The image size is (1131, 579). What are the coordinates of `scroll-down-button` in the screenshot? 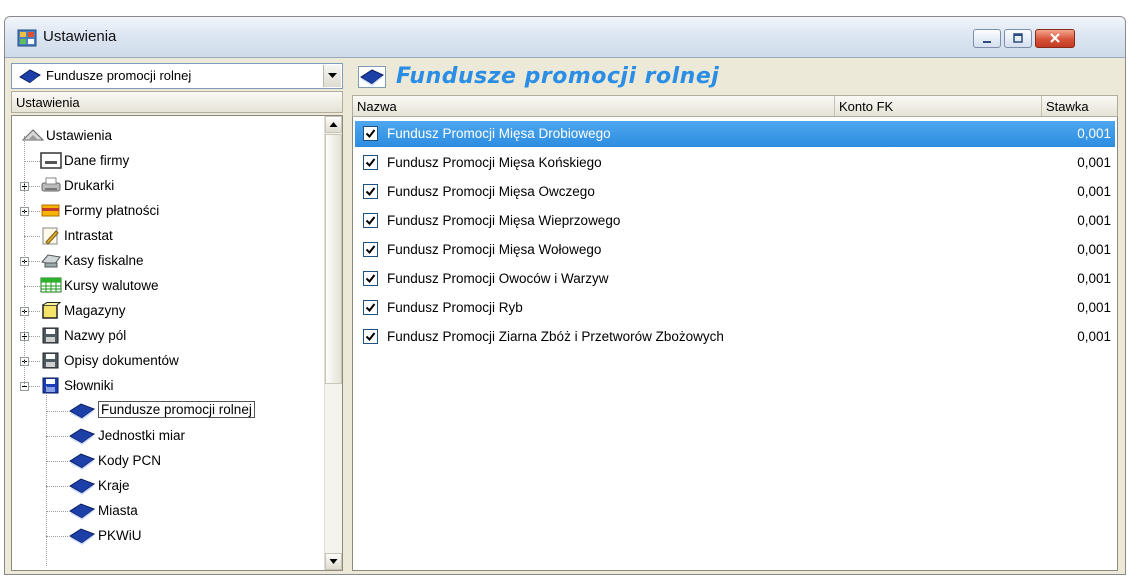 It's located at (333, 561).